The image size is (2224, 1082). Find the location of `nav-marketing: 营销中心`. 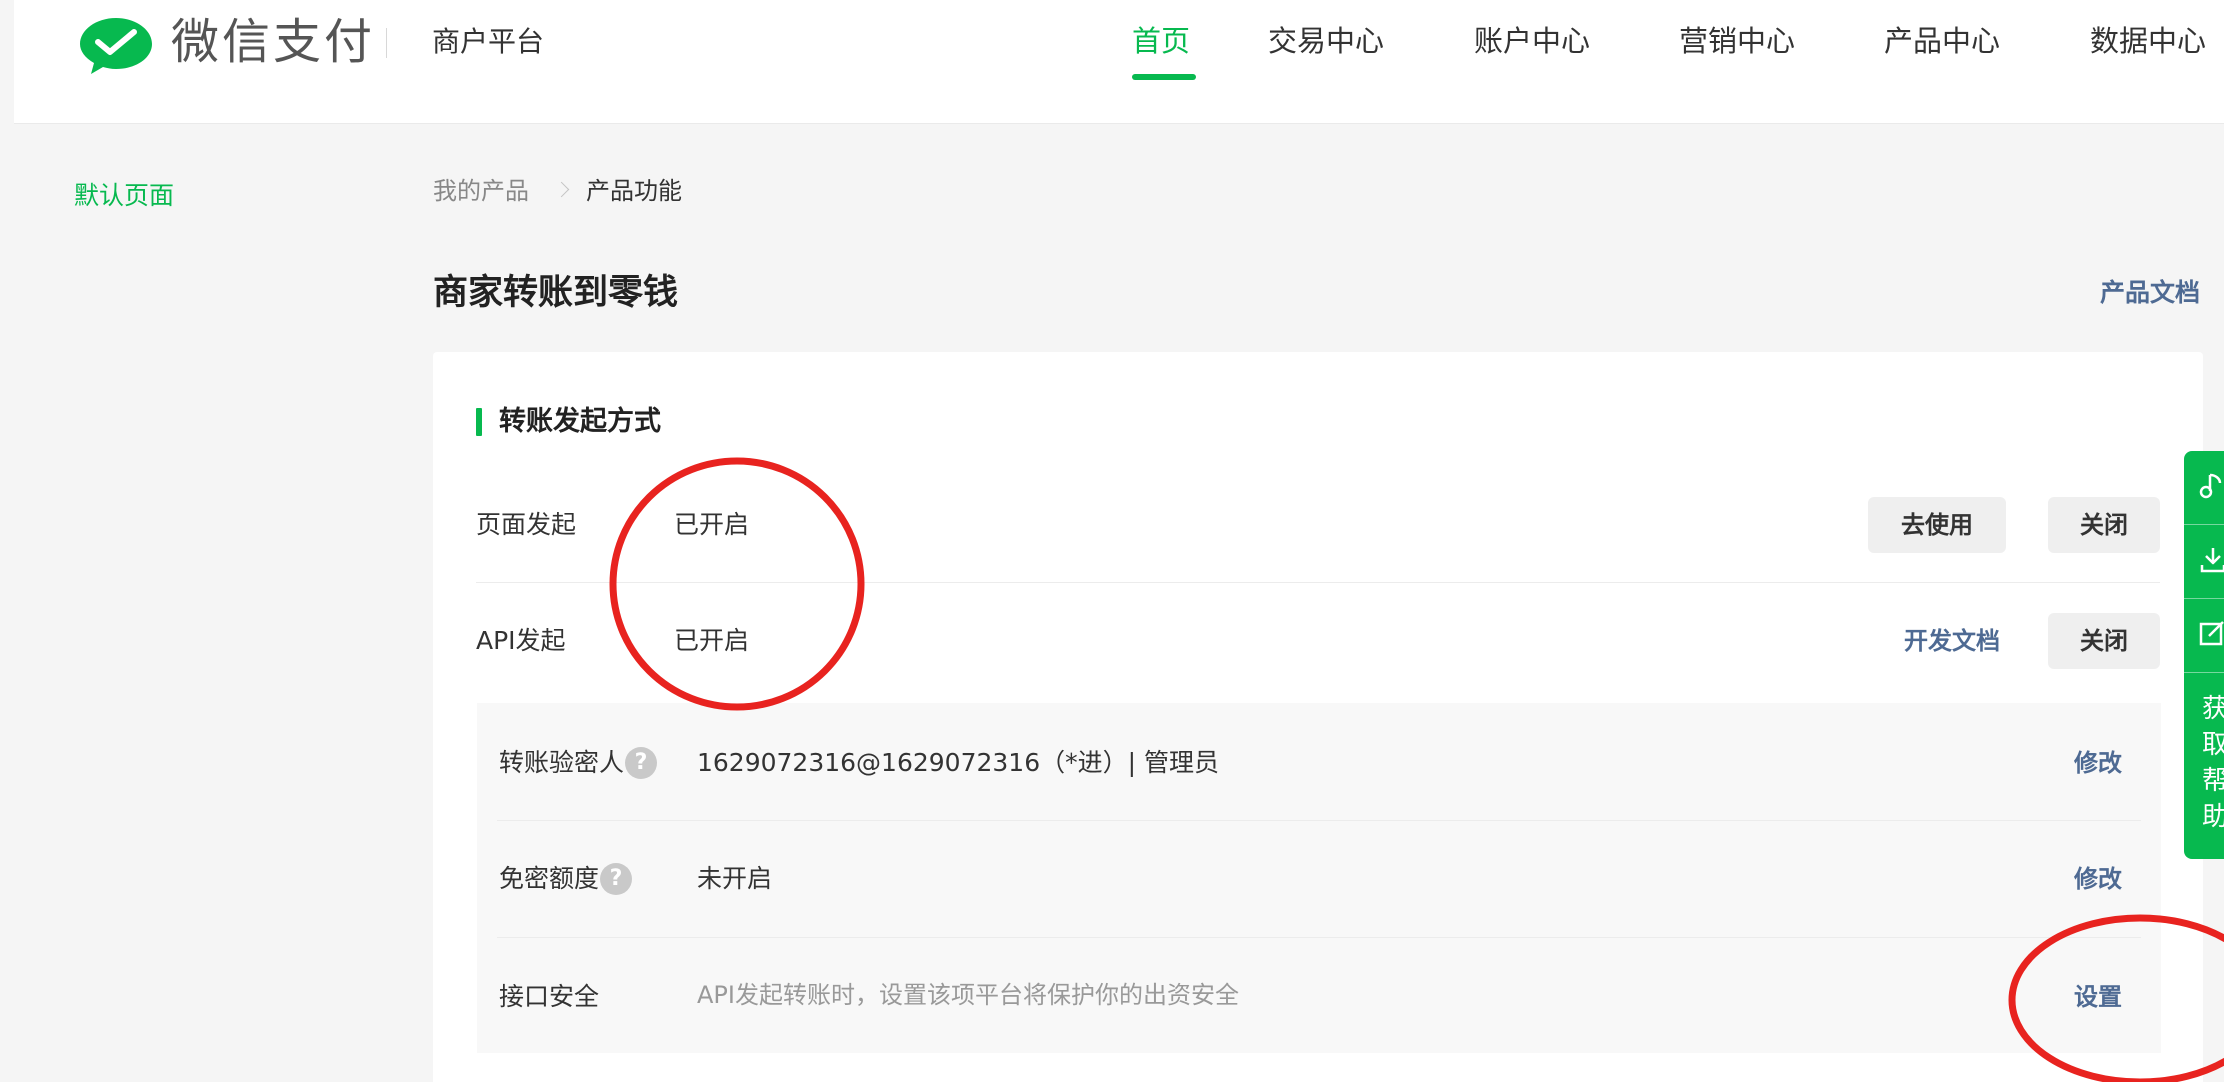

nav-marketing: 营销中心 is located at coordinates (1737, 41).